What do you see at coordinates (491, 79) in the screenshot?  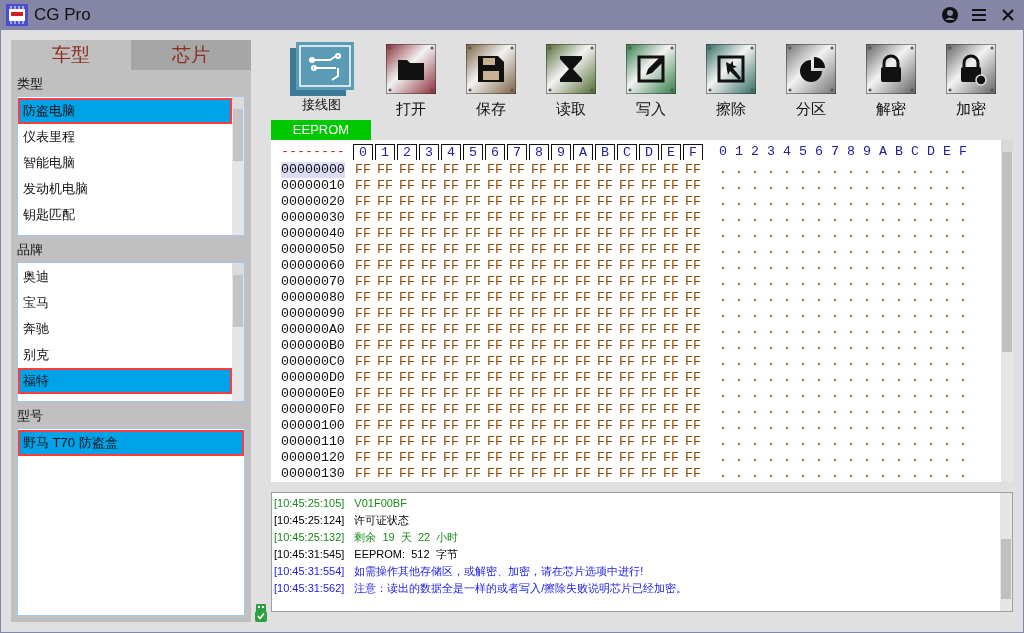 I see `toolbar-button: 保存` at bounding box center [491, 79].